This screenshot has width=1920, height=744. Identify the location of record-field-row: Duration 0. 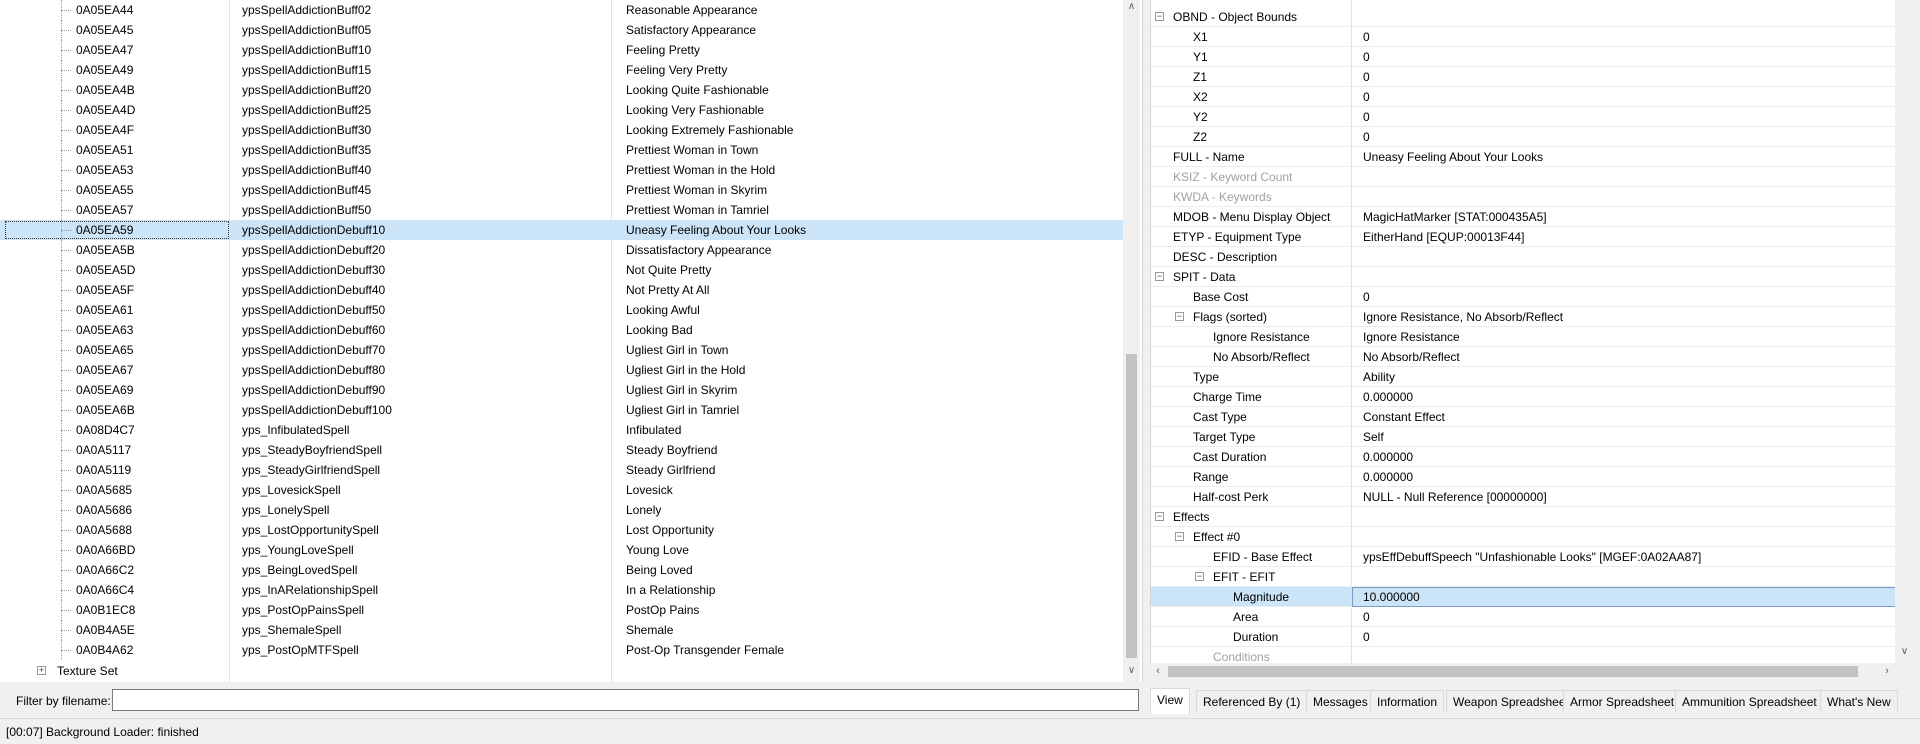
(1523, 637).